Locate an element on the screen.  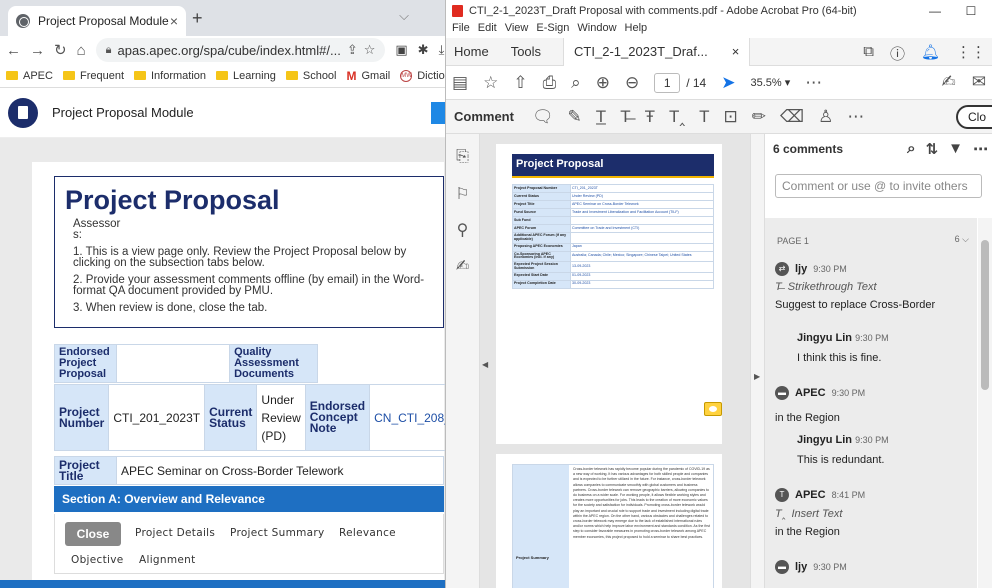
sign-icon: ✍ is located at coordinates (949, 82).